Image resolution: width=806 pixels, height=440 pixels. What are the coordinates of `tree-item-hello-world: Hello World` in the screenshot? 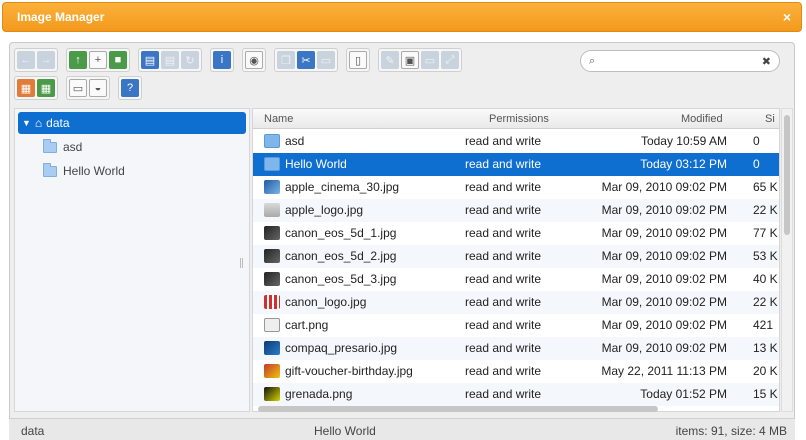 It's located at (84, 171).